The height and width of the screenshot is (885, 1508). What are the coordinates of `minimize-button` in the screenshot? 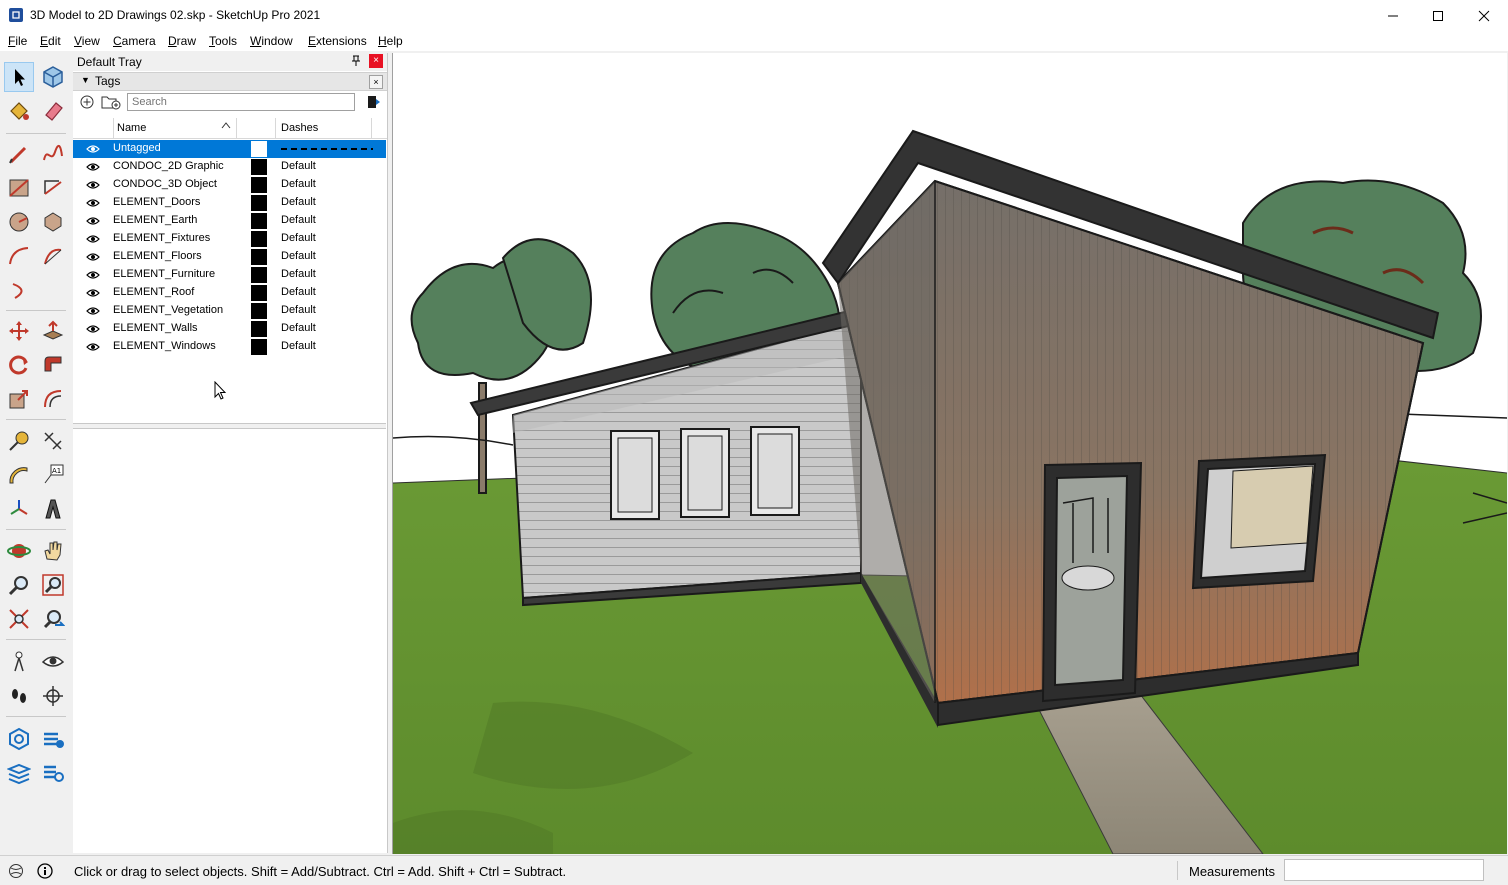 It's located at (1393, 15).